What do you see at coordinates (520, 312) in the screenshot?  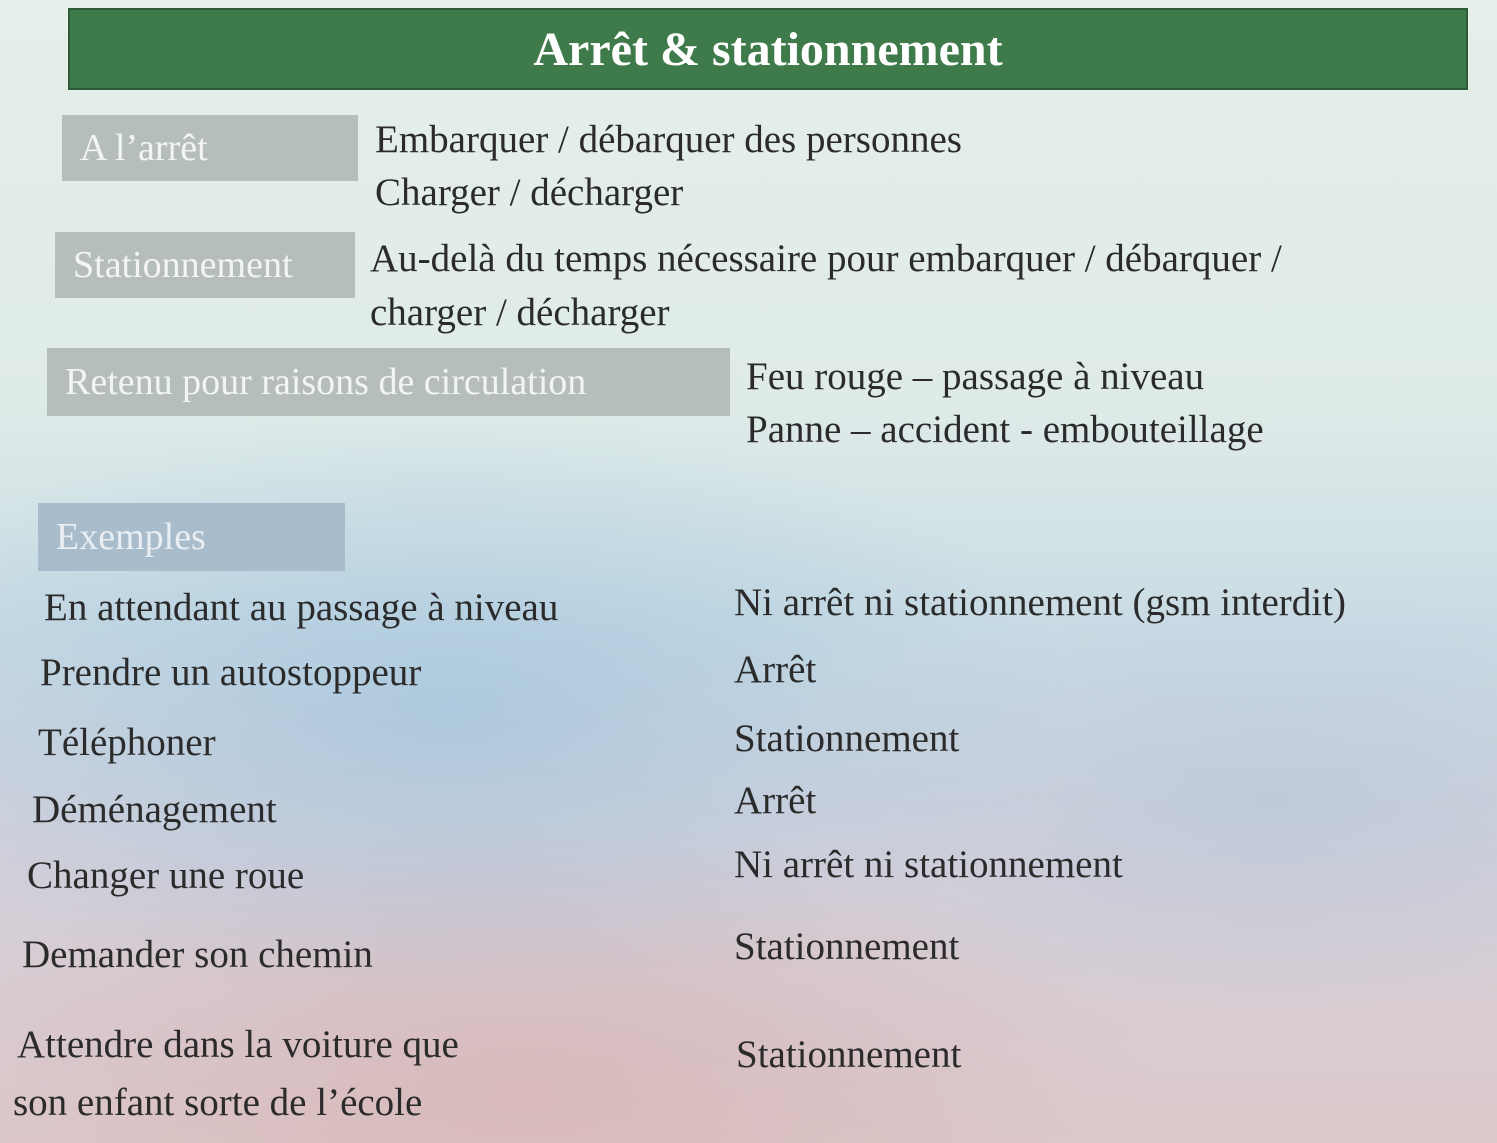 I see `definition-line: charger / décharger` at bounding box center [520, 312].